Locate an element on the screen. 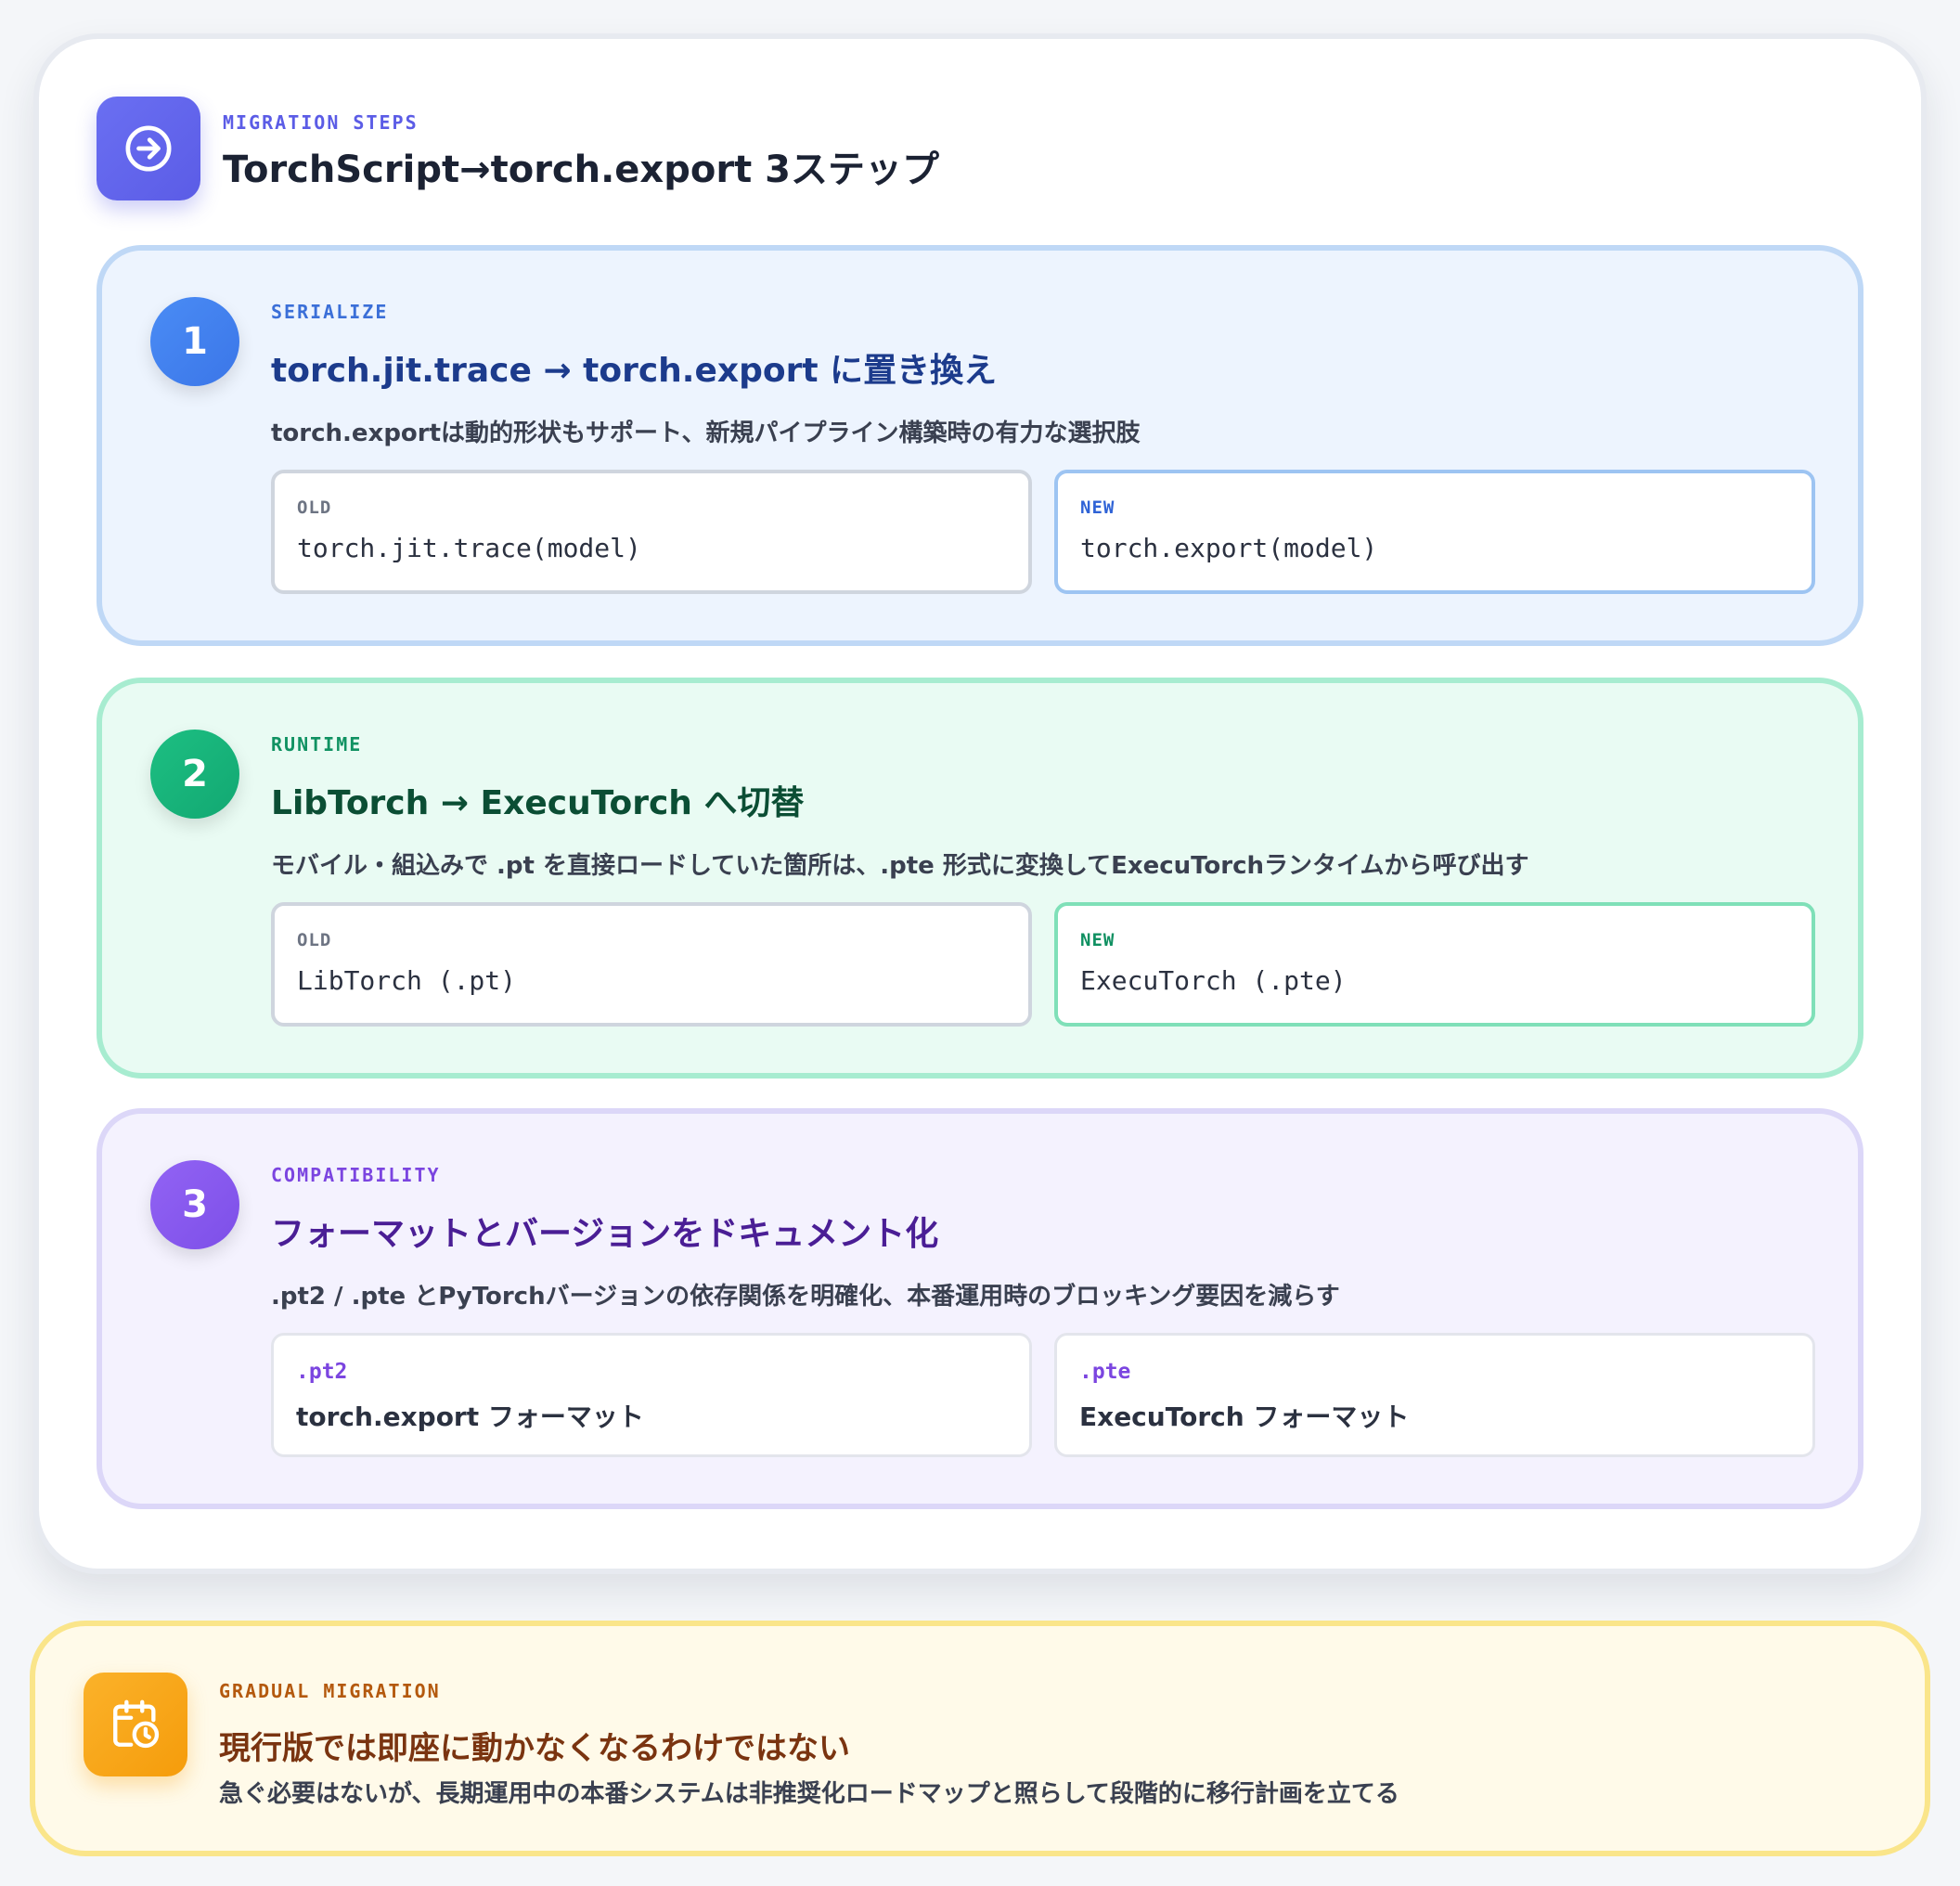 The image size is (1960, 1886). arrow-right-circle-icon is located at coordinates (148, 148).